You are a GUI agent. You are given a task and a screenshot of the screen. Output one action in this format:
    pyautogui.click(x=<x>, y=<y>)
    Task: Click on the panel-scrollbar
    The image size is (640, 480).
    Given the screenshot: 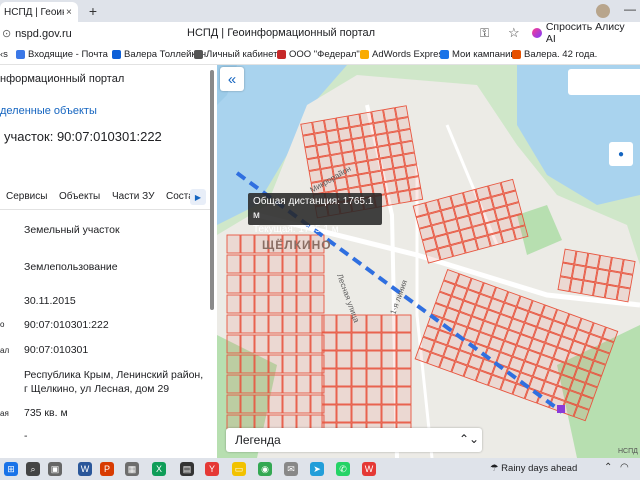 What is the action you would take?
    pyautogui.click(x=212, y=190)
    